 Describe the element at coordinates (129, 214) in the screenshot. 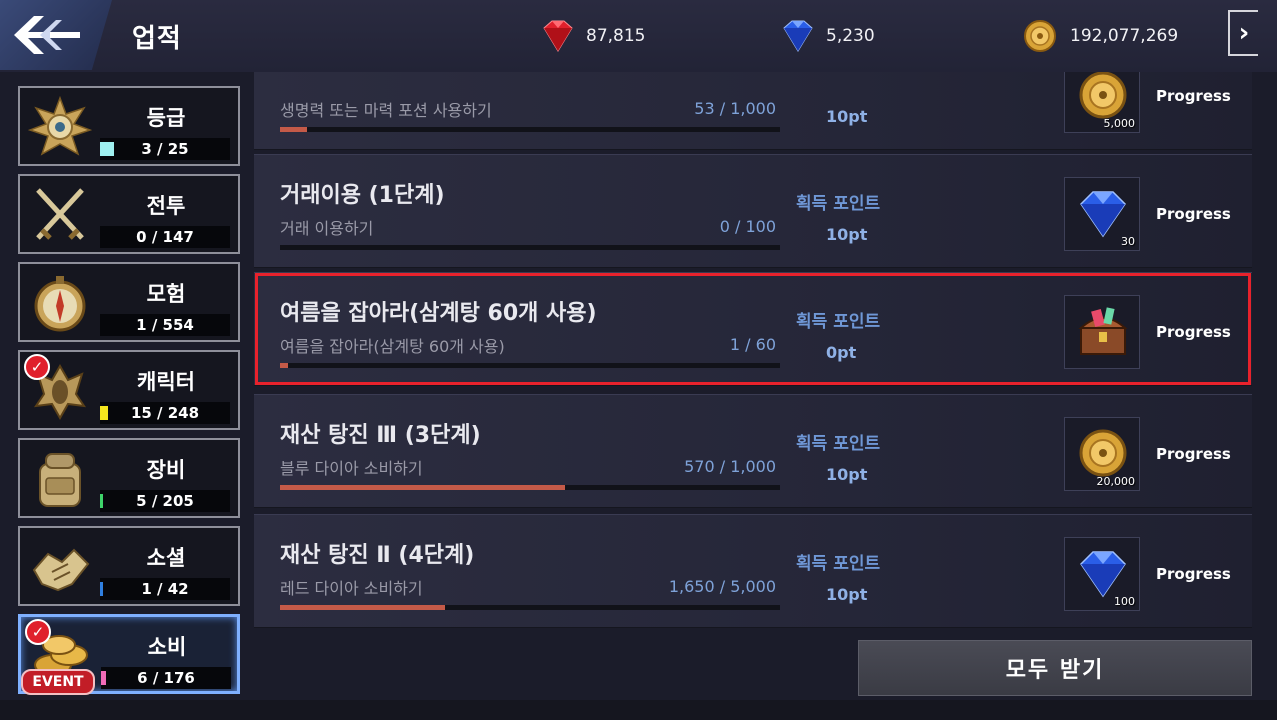

I see `category-combat: 전투 0 / 147` at that location.